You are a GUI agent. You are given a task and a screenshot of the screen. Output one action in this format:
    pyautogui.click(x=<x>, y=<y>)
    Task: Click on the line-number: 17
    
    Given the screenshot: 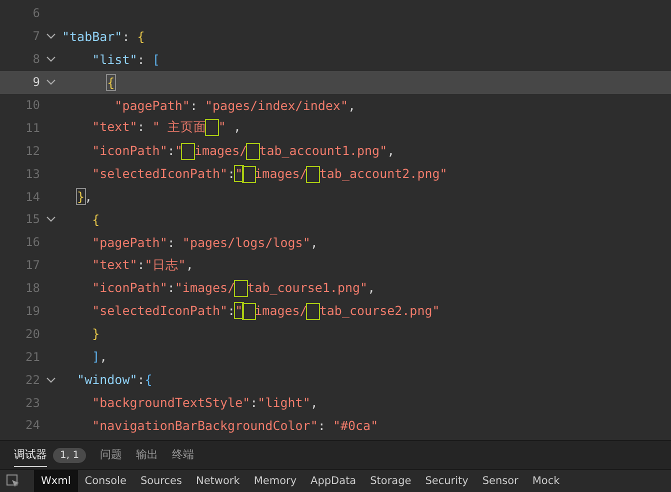 What is the action you would take?
    pyautogui.click(x=32, y=265)
    